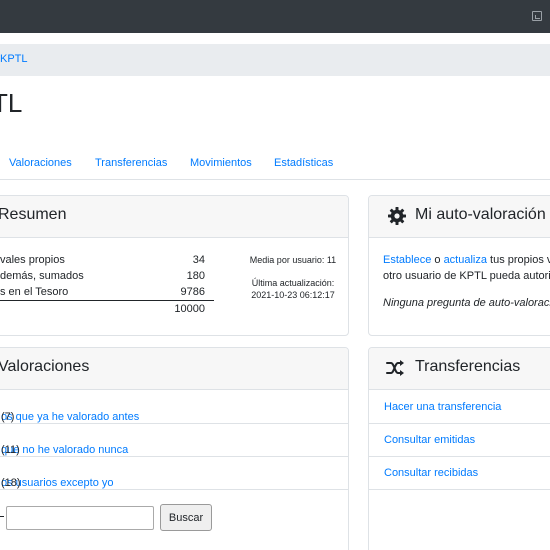 Image resolution: width=550 pixels, height=550 pixels. What do you see at coordinates (221, 163) in the screenshot?
I see `tab-movimientos: Movimientos` at bounding box center [221, 163].